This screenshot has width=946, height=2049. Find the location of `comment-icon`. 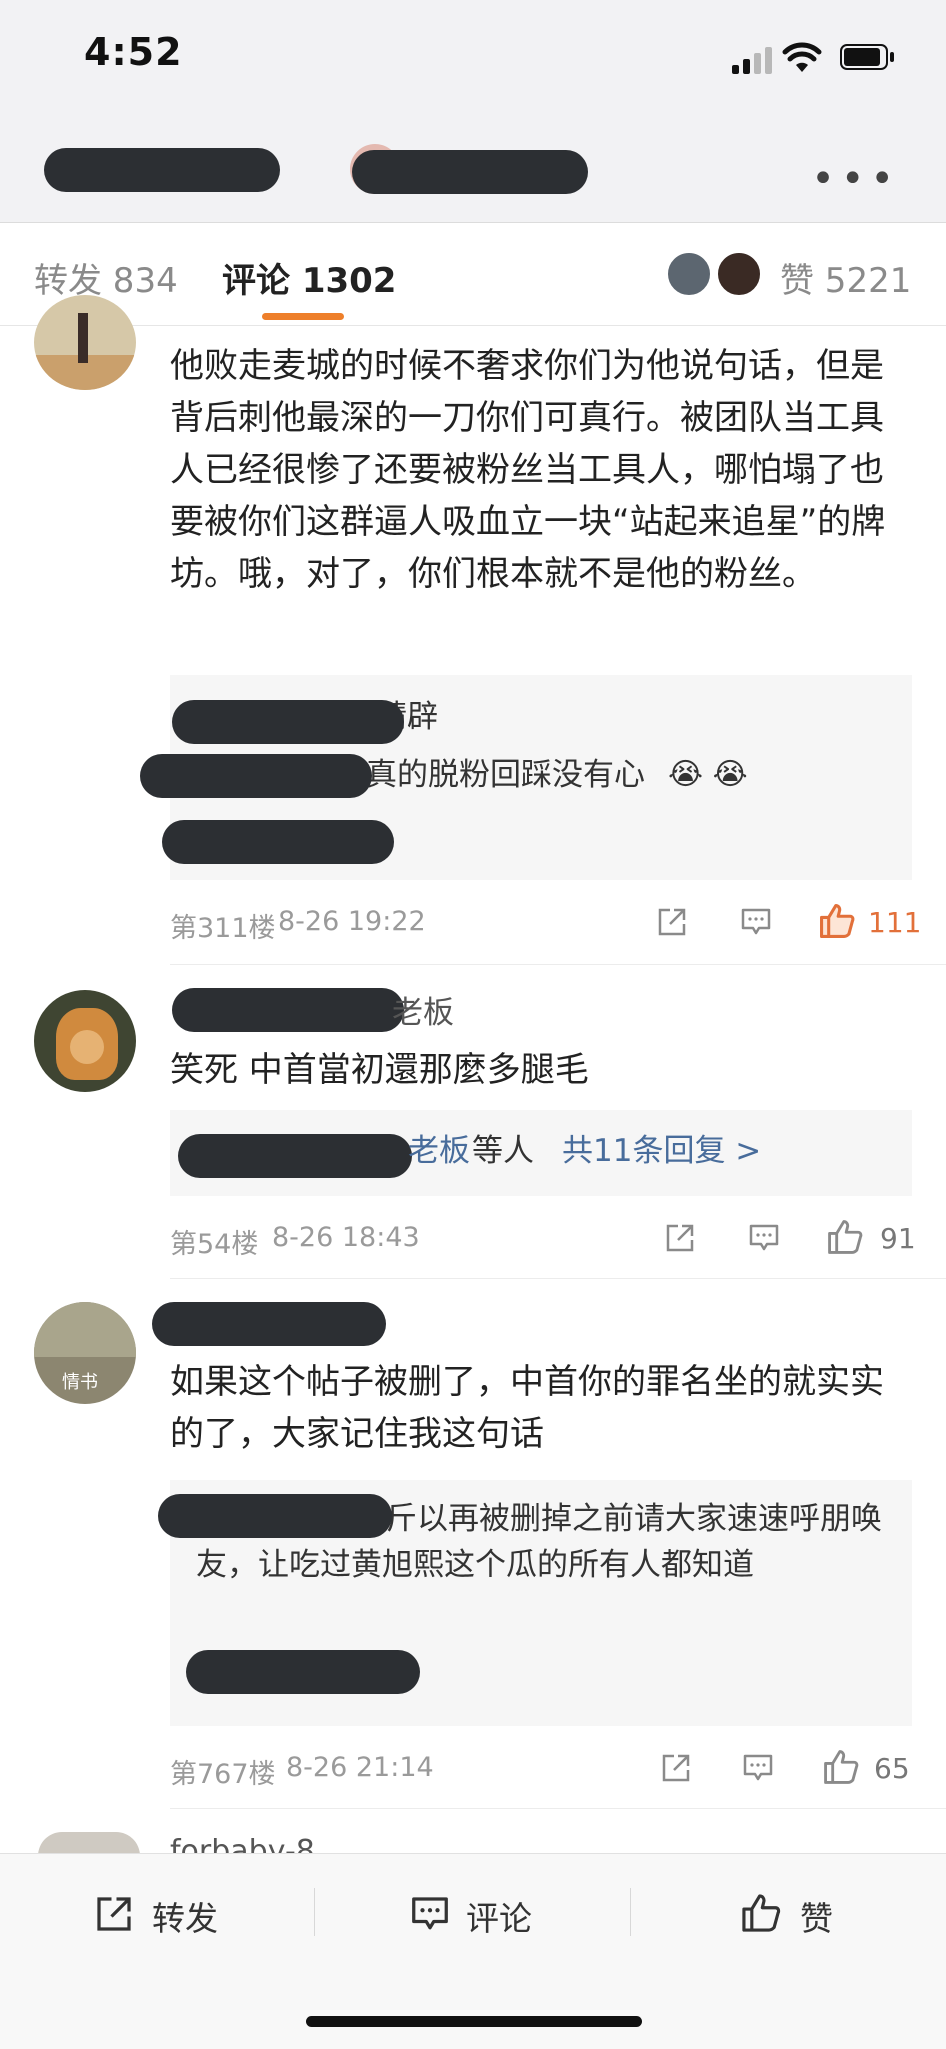

comment-icon is located at coordinates (430, 1914).